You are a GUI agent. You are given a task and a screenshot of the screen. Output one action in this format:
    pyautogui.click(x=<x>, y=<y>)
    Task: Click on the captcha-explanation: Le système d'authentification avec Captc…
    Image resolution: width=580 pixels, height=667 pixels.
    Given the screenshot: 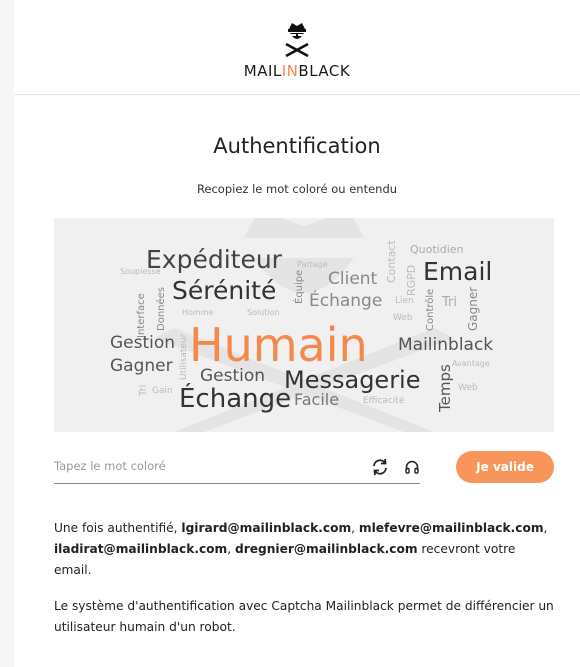 What is the action you would take?
    pyautogui.click(x=304, y=616)
    